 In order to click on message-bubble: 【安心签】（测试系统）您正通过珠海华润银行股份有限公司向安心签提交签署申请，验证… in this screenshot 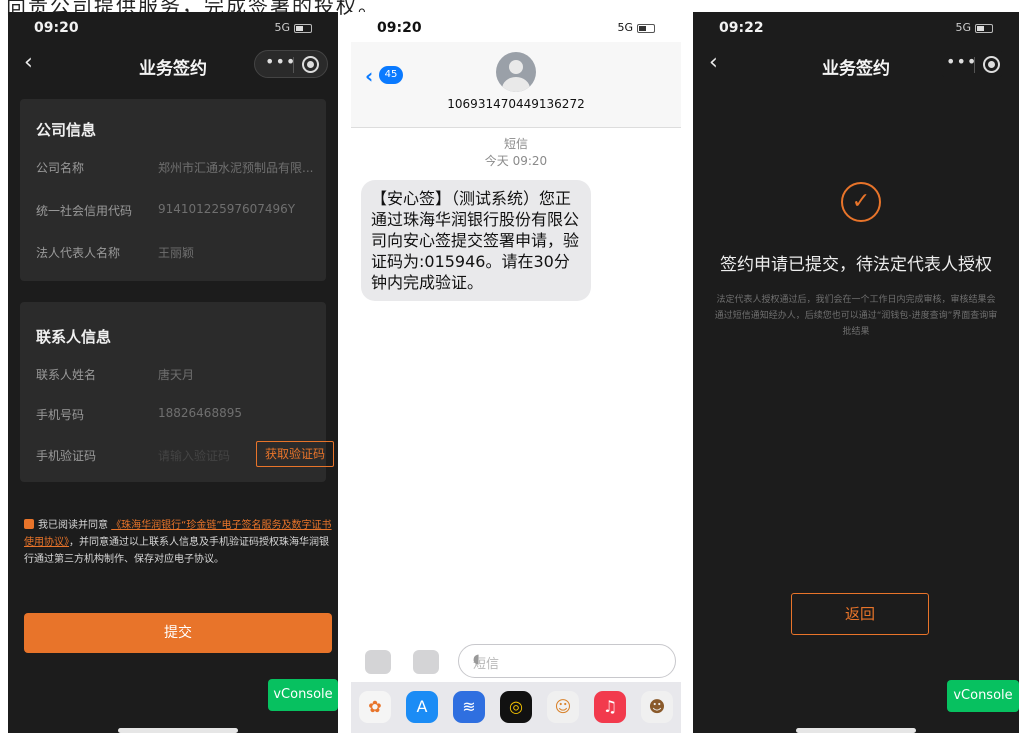, I will do `click(476, 240)`.